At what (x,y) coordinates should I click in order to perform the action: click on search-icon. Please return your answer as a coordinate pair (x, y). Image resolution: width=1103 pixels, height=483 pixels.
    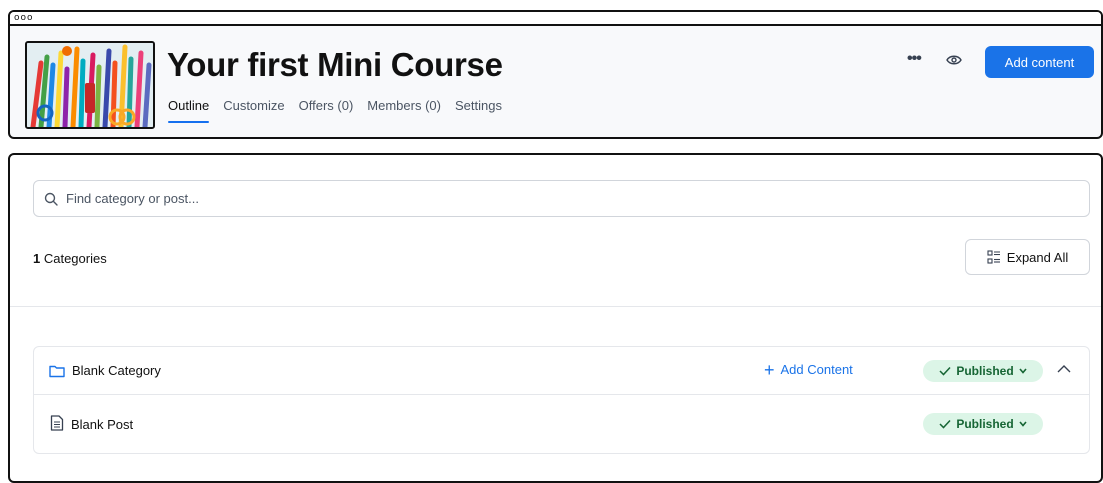
    Looking at the image, I should click on (51, 199).